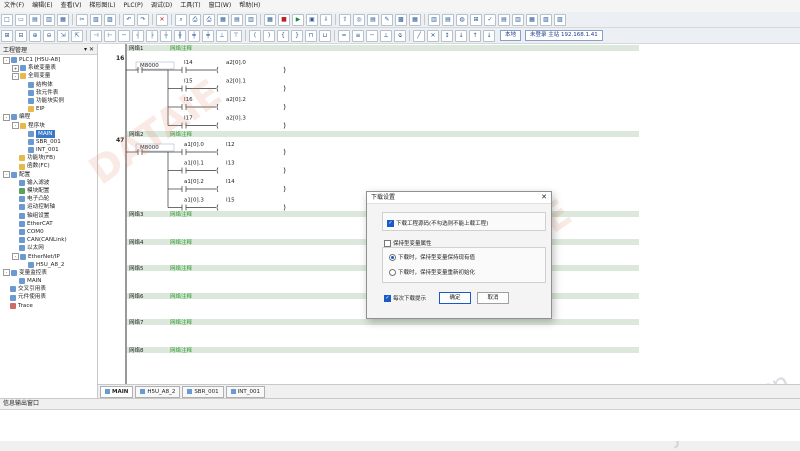 This screenshot has height=451, width=800. What do you see at coordinates (89, 49) in the screenshot?
I see `panel-pin-close-icon: ▾ ✕` at bounding box center [89, 49].